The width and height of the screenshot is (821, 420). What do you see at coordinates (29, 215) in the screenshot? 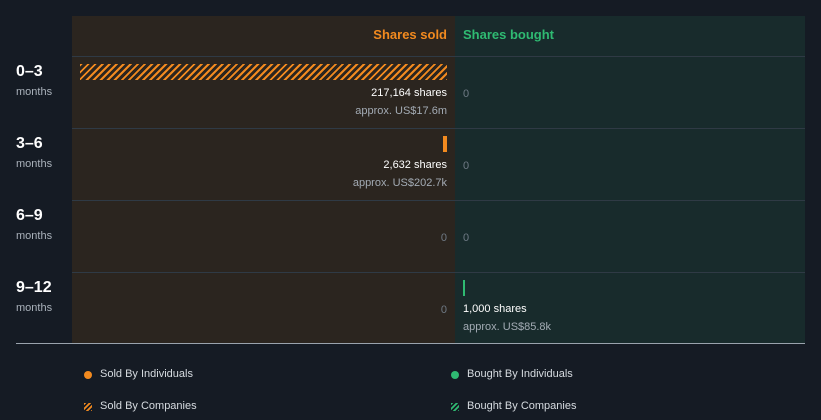
I see `period-label: 6–9` at bounding box center [29, 215].